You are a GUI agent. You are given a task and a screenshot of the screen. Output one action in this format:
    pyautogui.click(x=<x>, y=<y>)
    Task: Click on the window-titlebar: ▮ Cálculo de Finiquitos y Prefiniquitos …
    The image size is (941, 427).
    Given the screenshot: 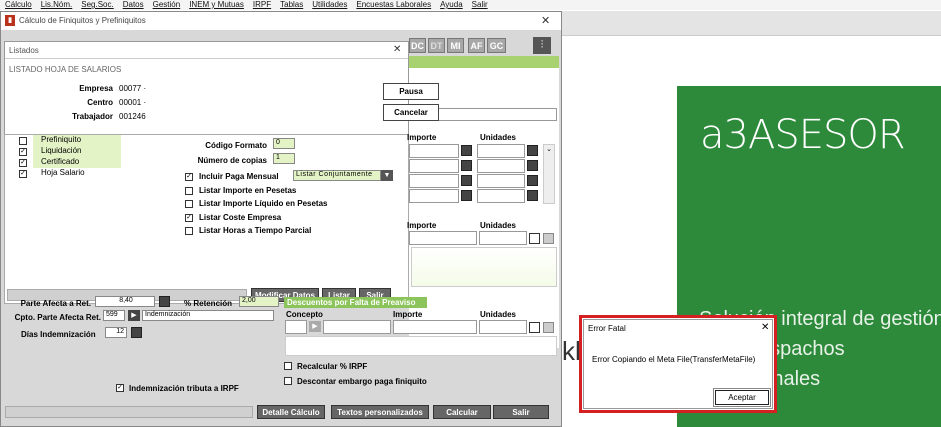 What is the action you would take?
    pyautogui.click(x=281, y=21)
    